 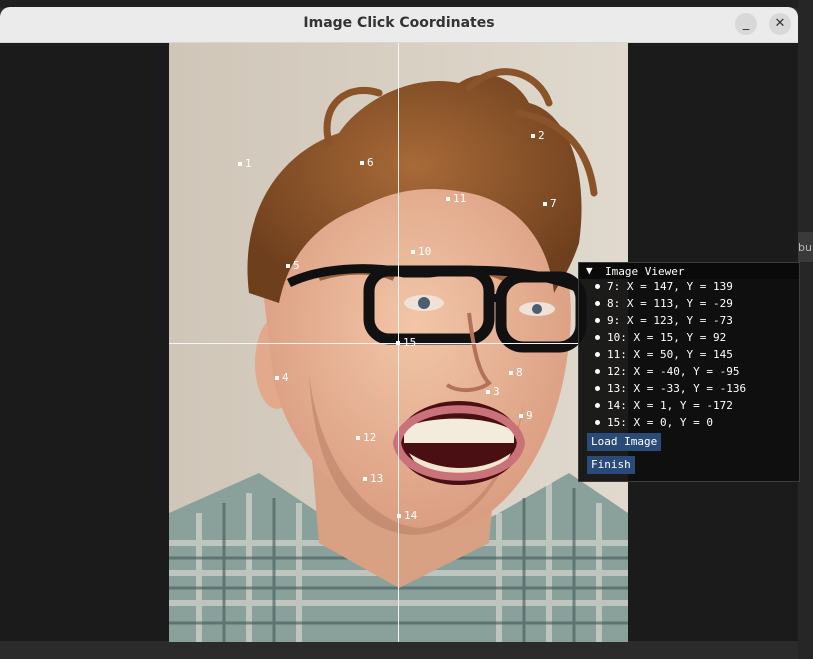 I want to click on click-marker: 14, so click(x=407, y=515).